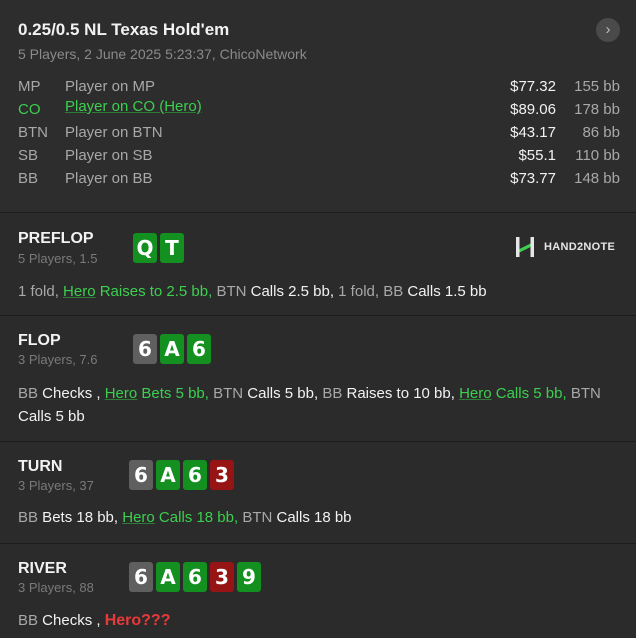 The width and height of the screenshot is (636, 638). What do you see at coordinates (312, 517) in the screenshot?
I see `action-text: Calls 18 bb` at bounding box center [312, 517].